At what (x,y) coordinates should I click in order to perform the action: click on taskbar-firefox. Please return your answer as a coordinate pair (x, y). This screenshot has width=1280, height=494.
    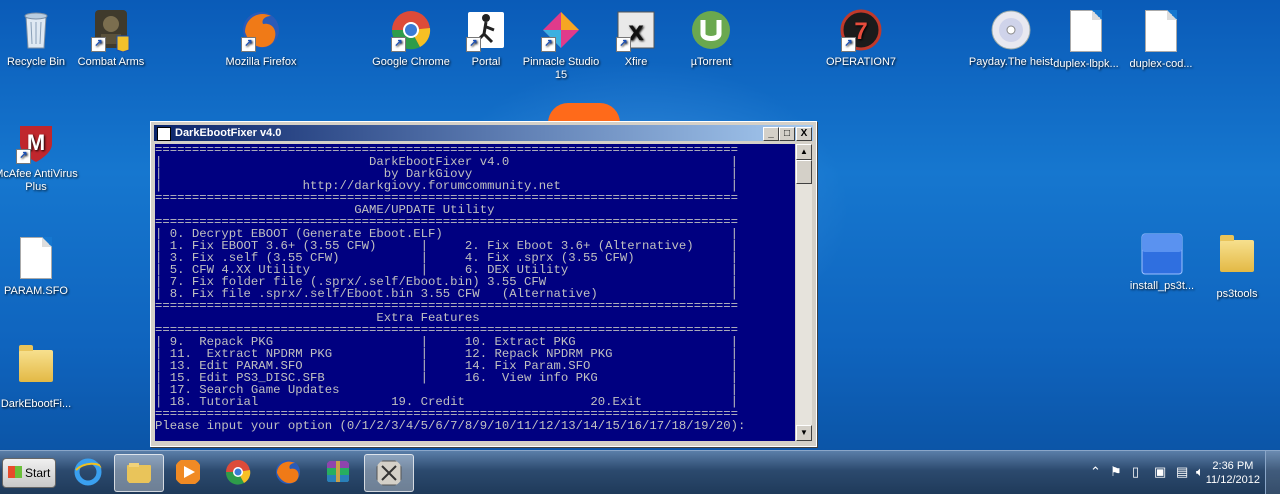
    Looking at the image, I should click on (288, 472).